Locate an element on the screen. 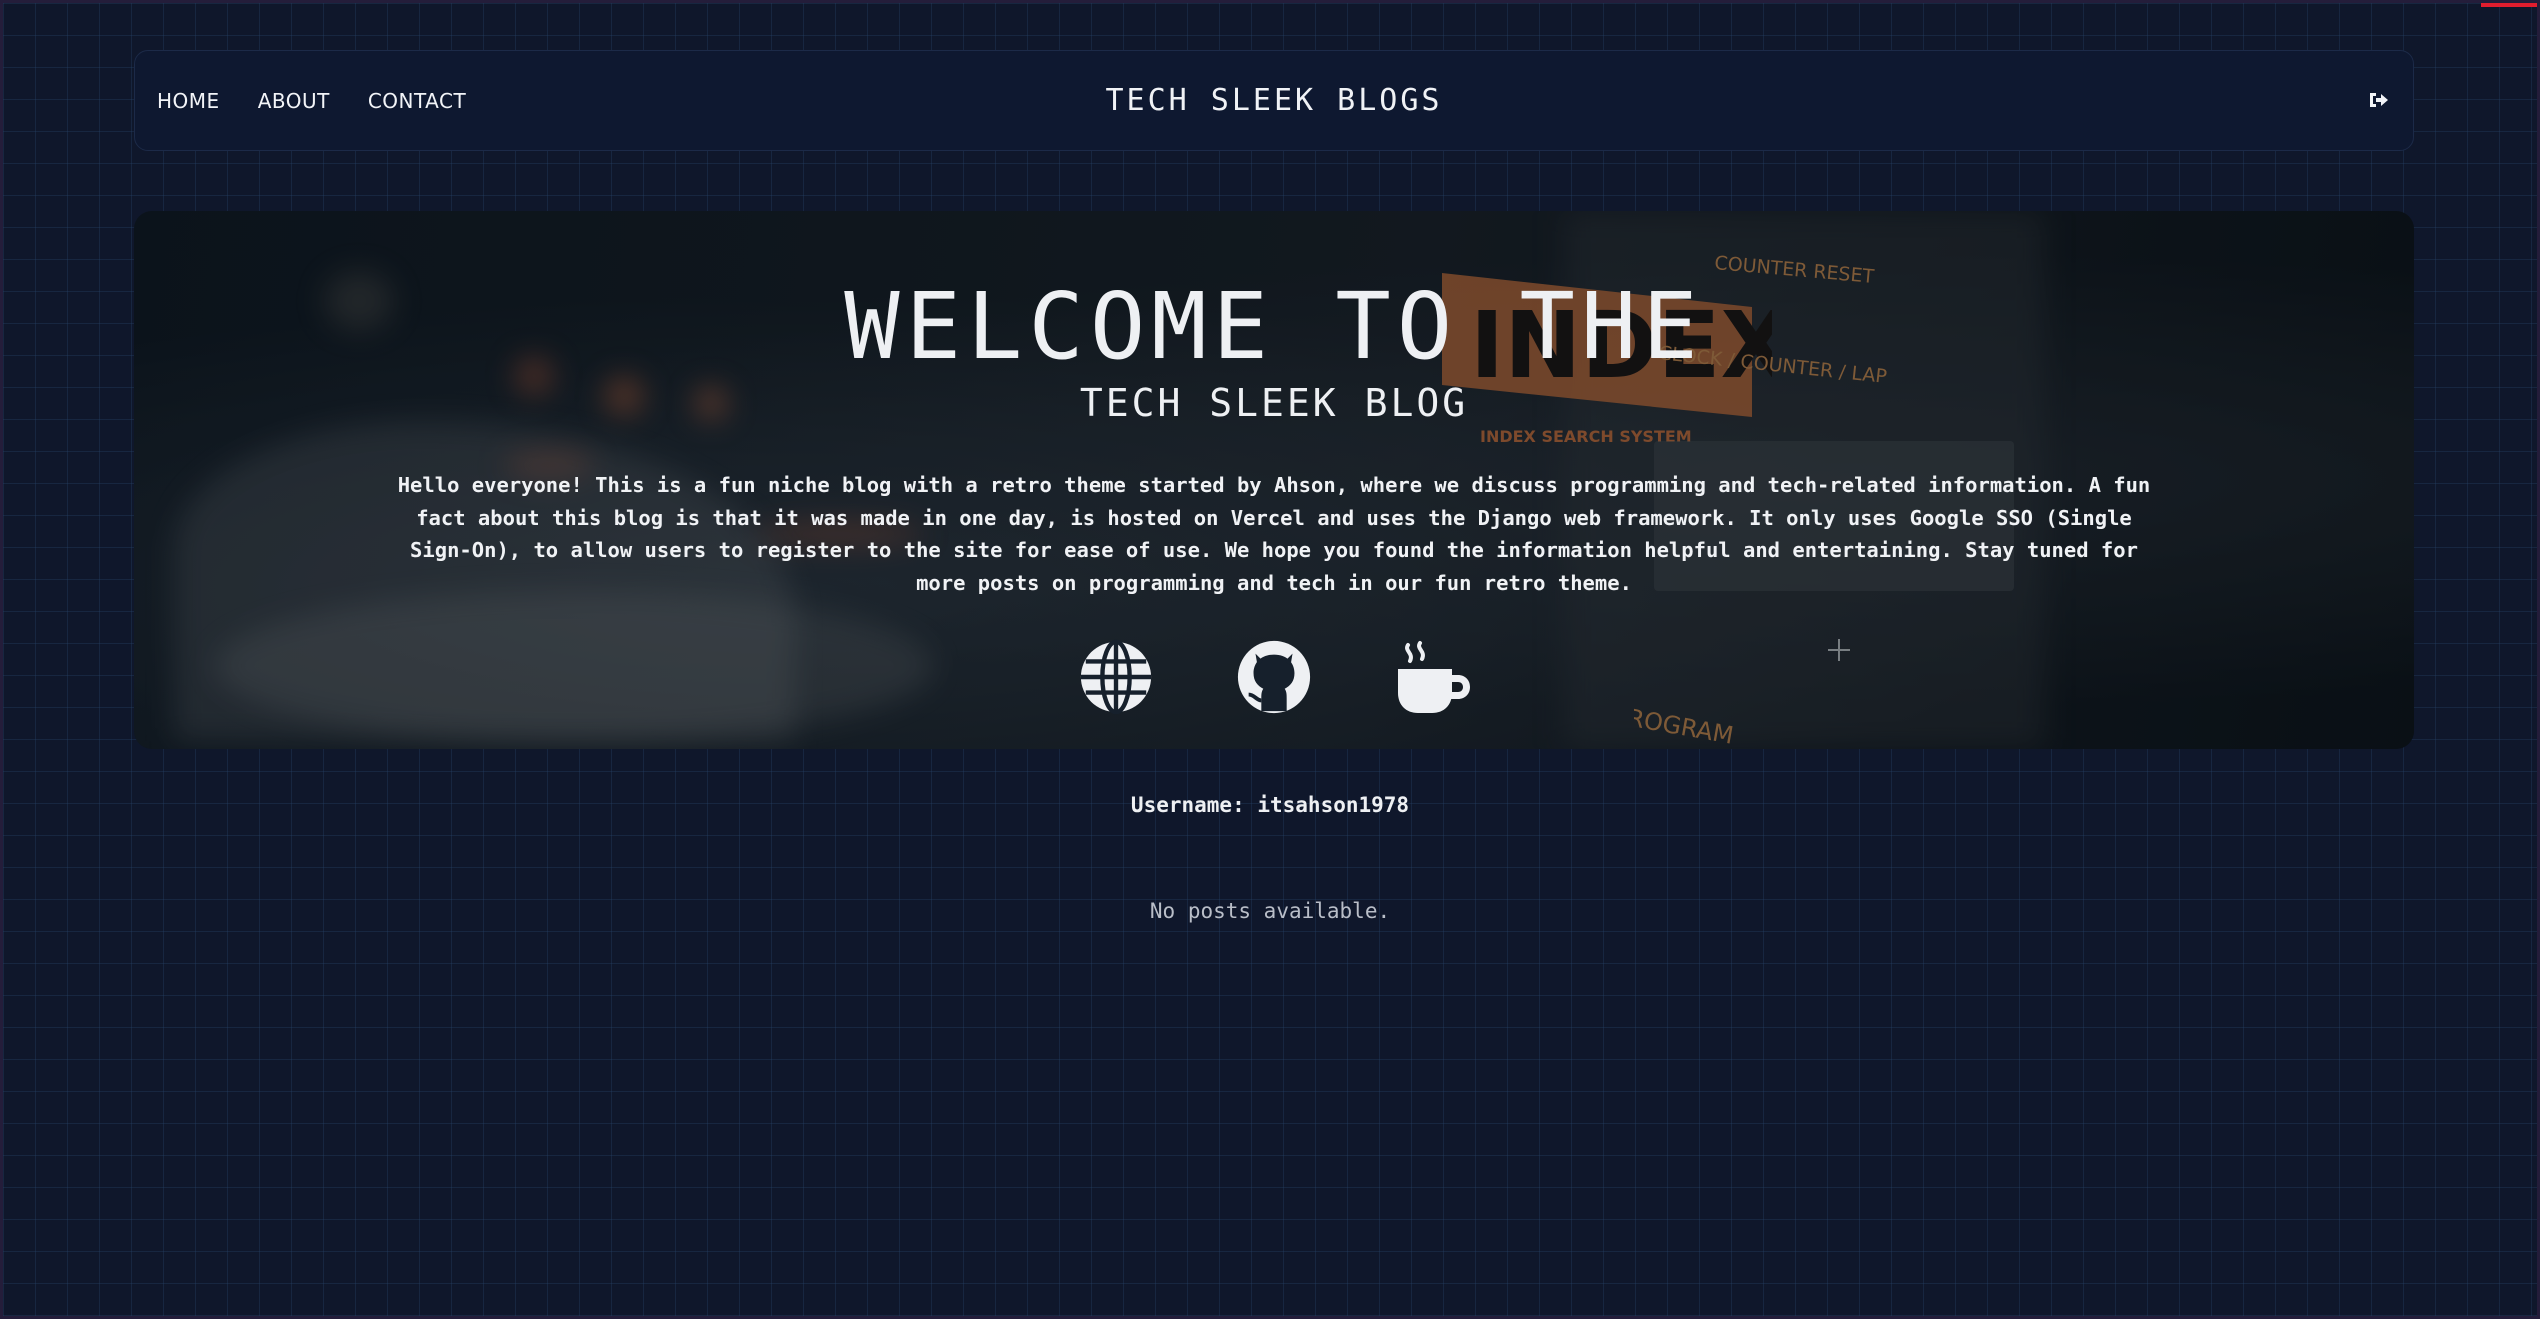 This screenshot has width=2540, height=1319. hero-subtitle: TECH SLEEK BLOG is located at coordinates (1274, 403).